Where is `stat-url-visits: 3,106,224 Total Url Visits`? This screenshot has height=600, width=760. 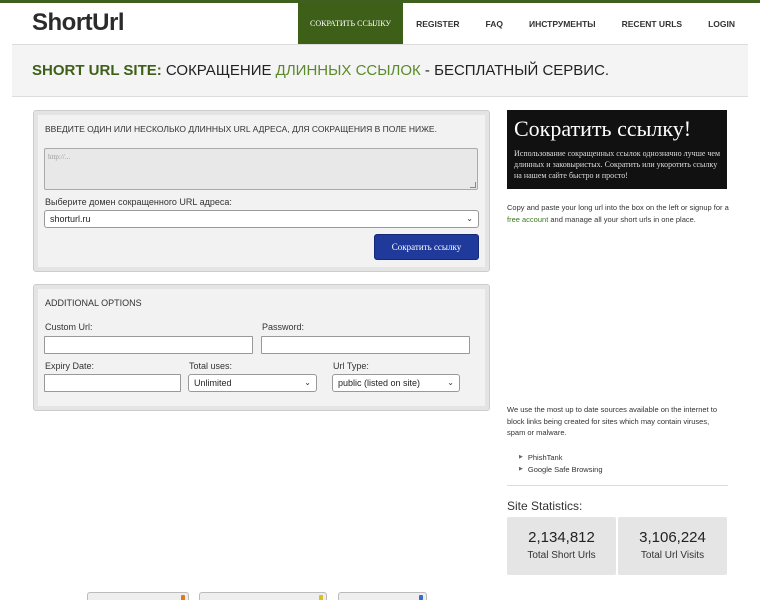 stat-url-visits: 3,106,224 Total Url Visits is located at coordinates (672, 546).